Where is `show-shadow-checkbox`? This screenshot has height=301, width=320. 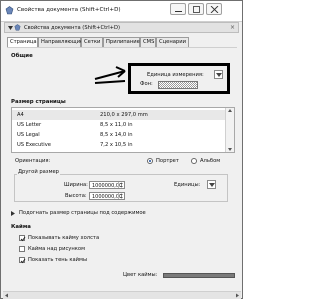
show-shadow-checkbox is located at coordinates (22, 260).